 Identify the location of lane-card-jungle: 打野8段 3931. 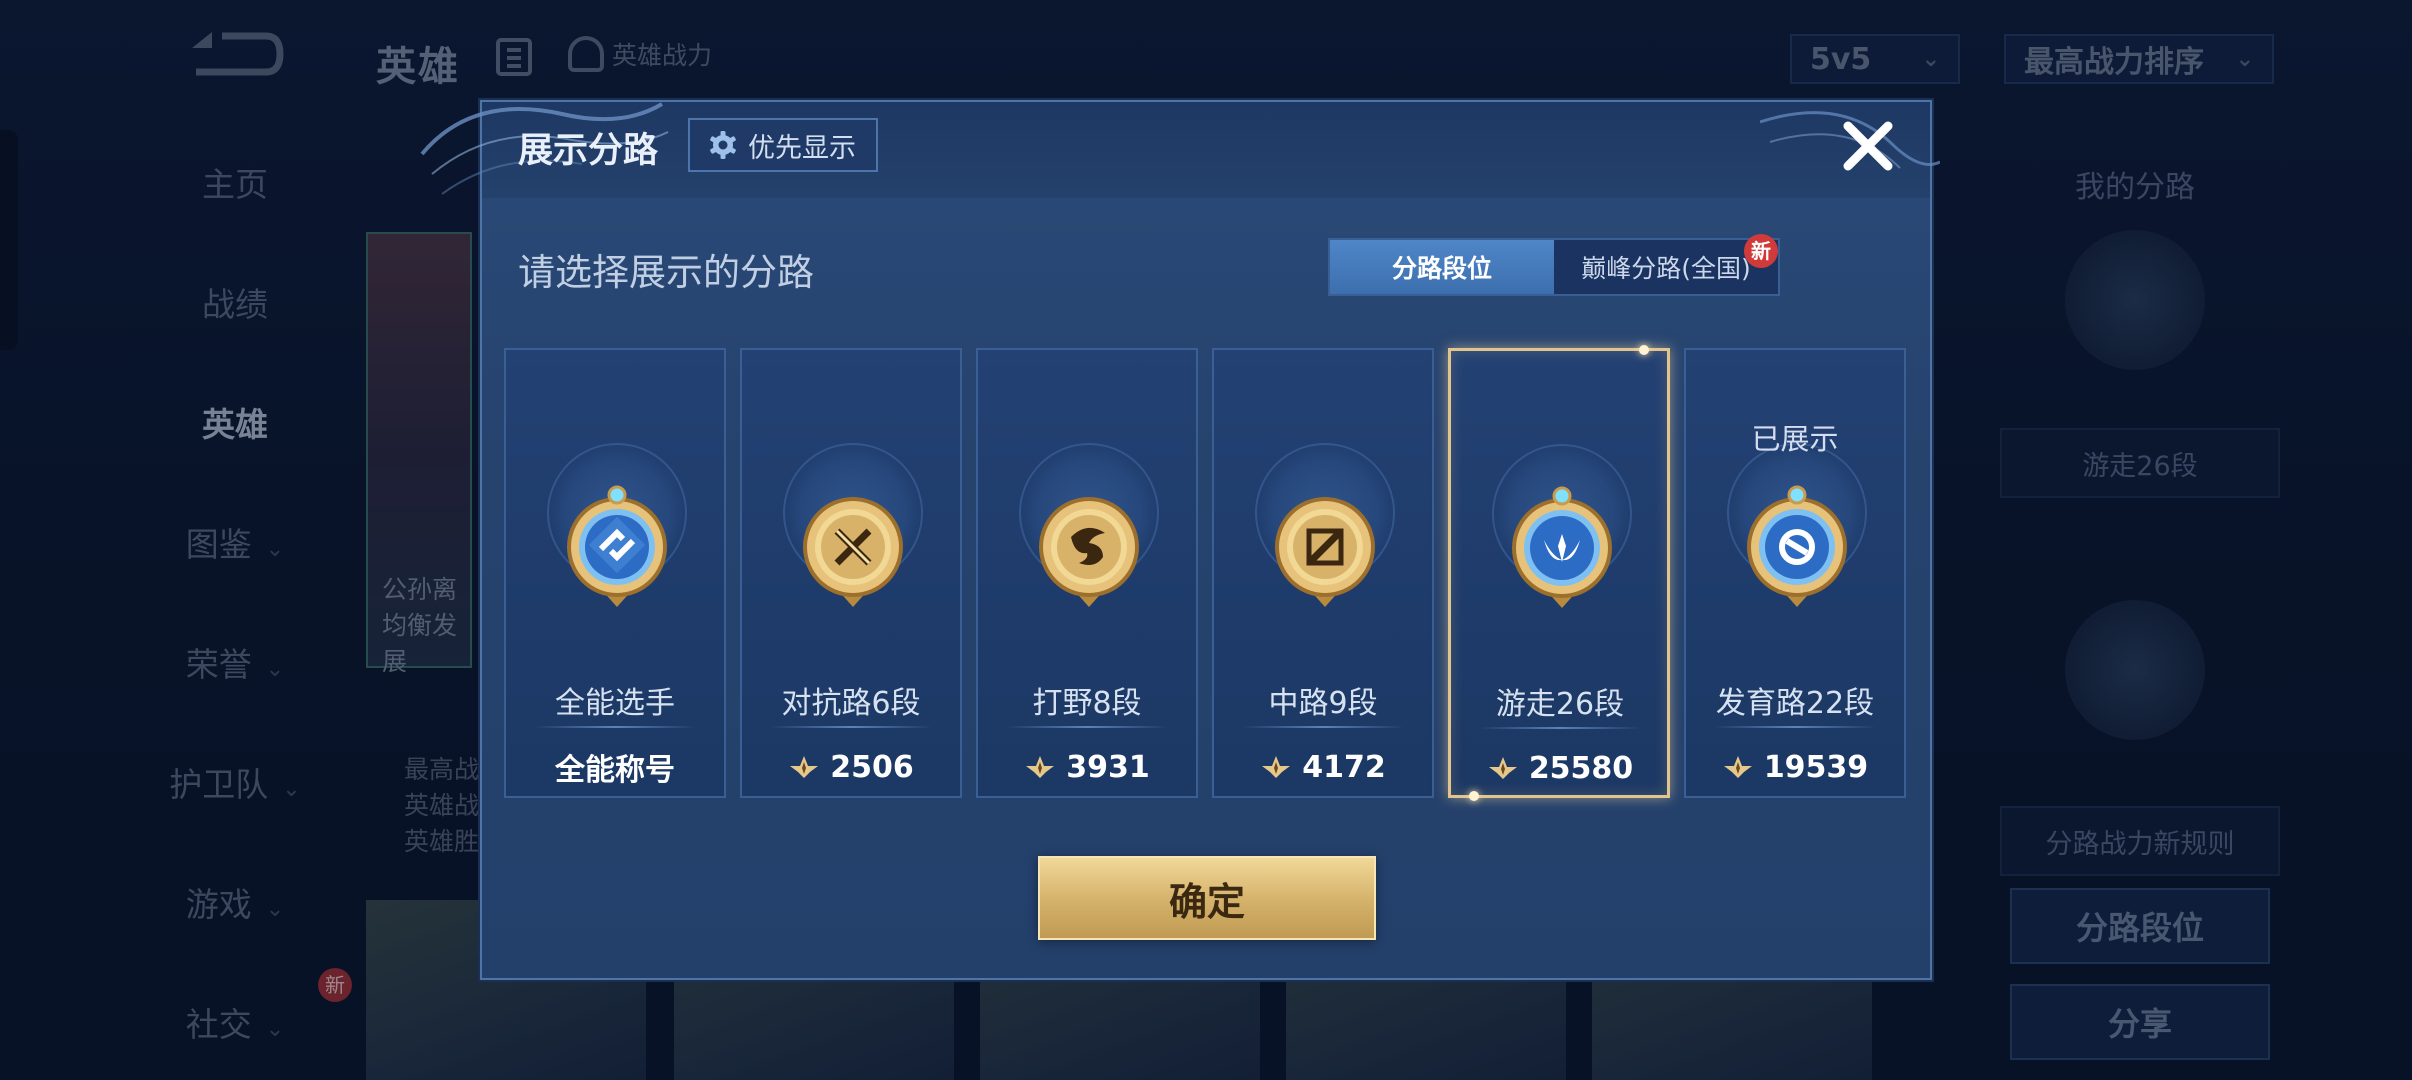
(1087, 573).